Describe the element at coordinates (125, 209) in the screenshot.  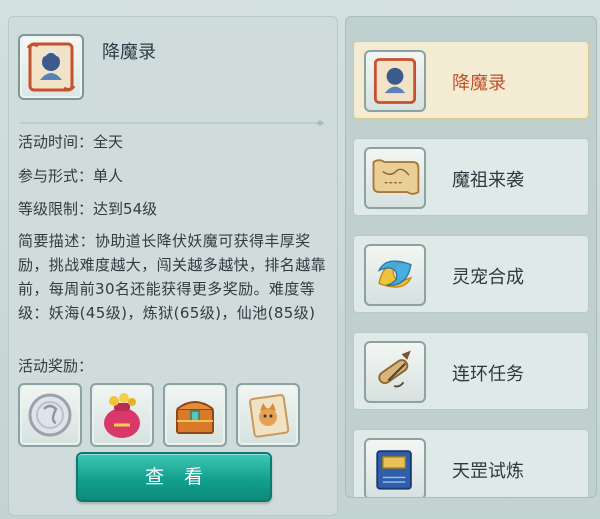
I see `level-limit-value: 达到54级` at that location.